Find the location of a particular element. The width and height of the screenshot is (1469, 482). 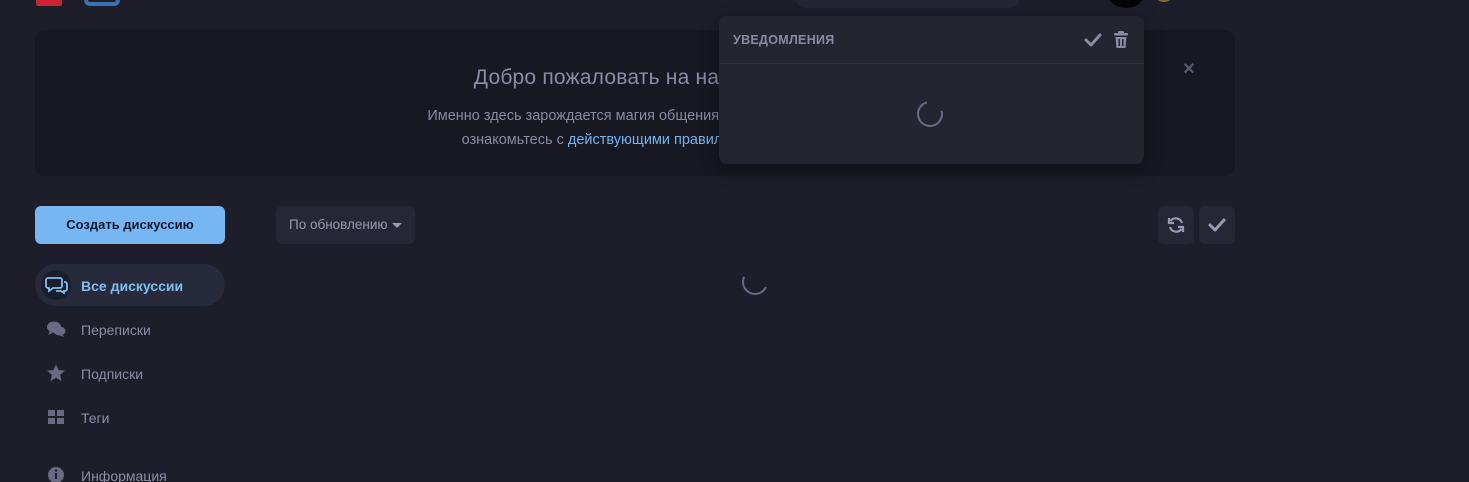

chat-icon is located at coordinates (56, 329).